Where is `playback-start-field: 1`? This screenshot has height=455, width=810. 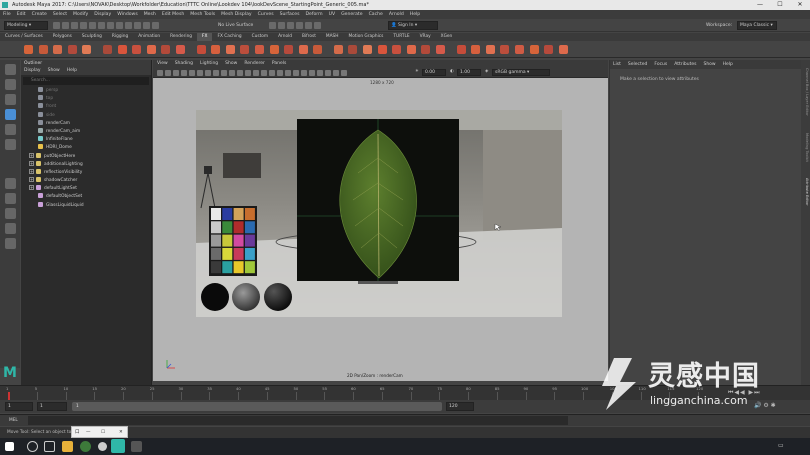
playback-start-field: 1 is located at coordinates (52, 406).